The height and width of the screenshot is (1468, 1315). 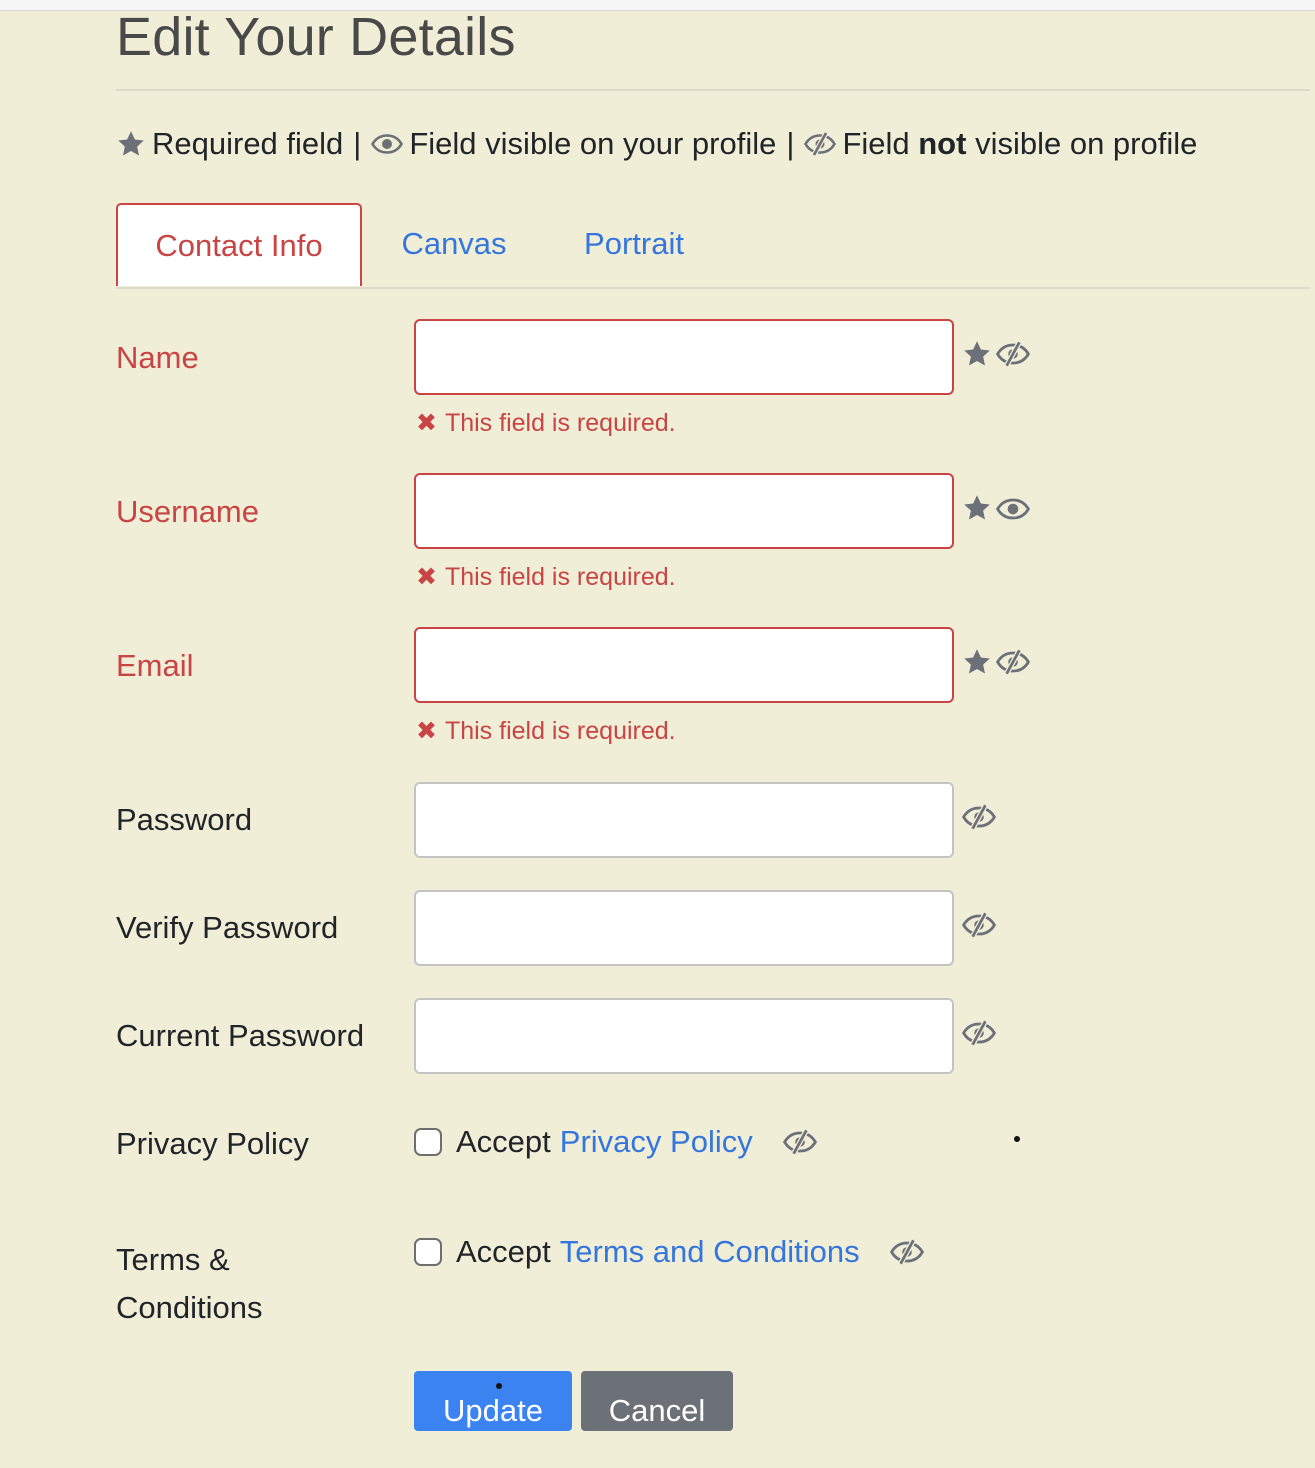 I want to click on update-button: Update, so click(x=493, y=1401).